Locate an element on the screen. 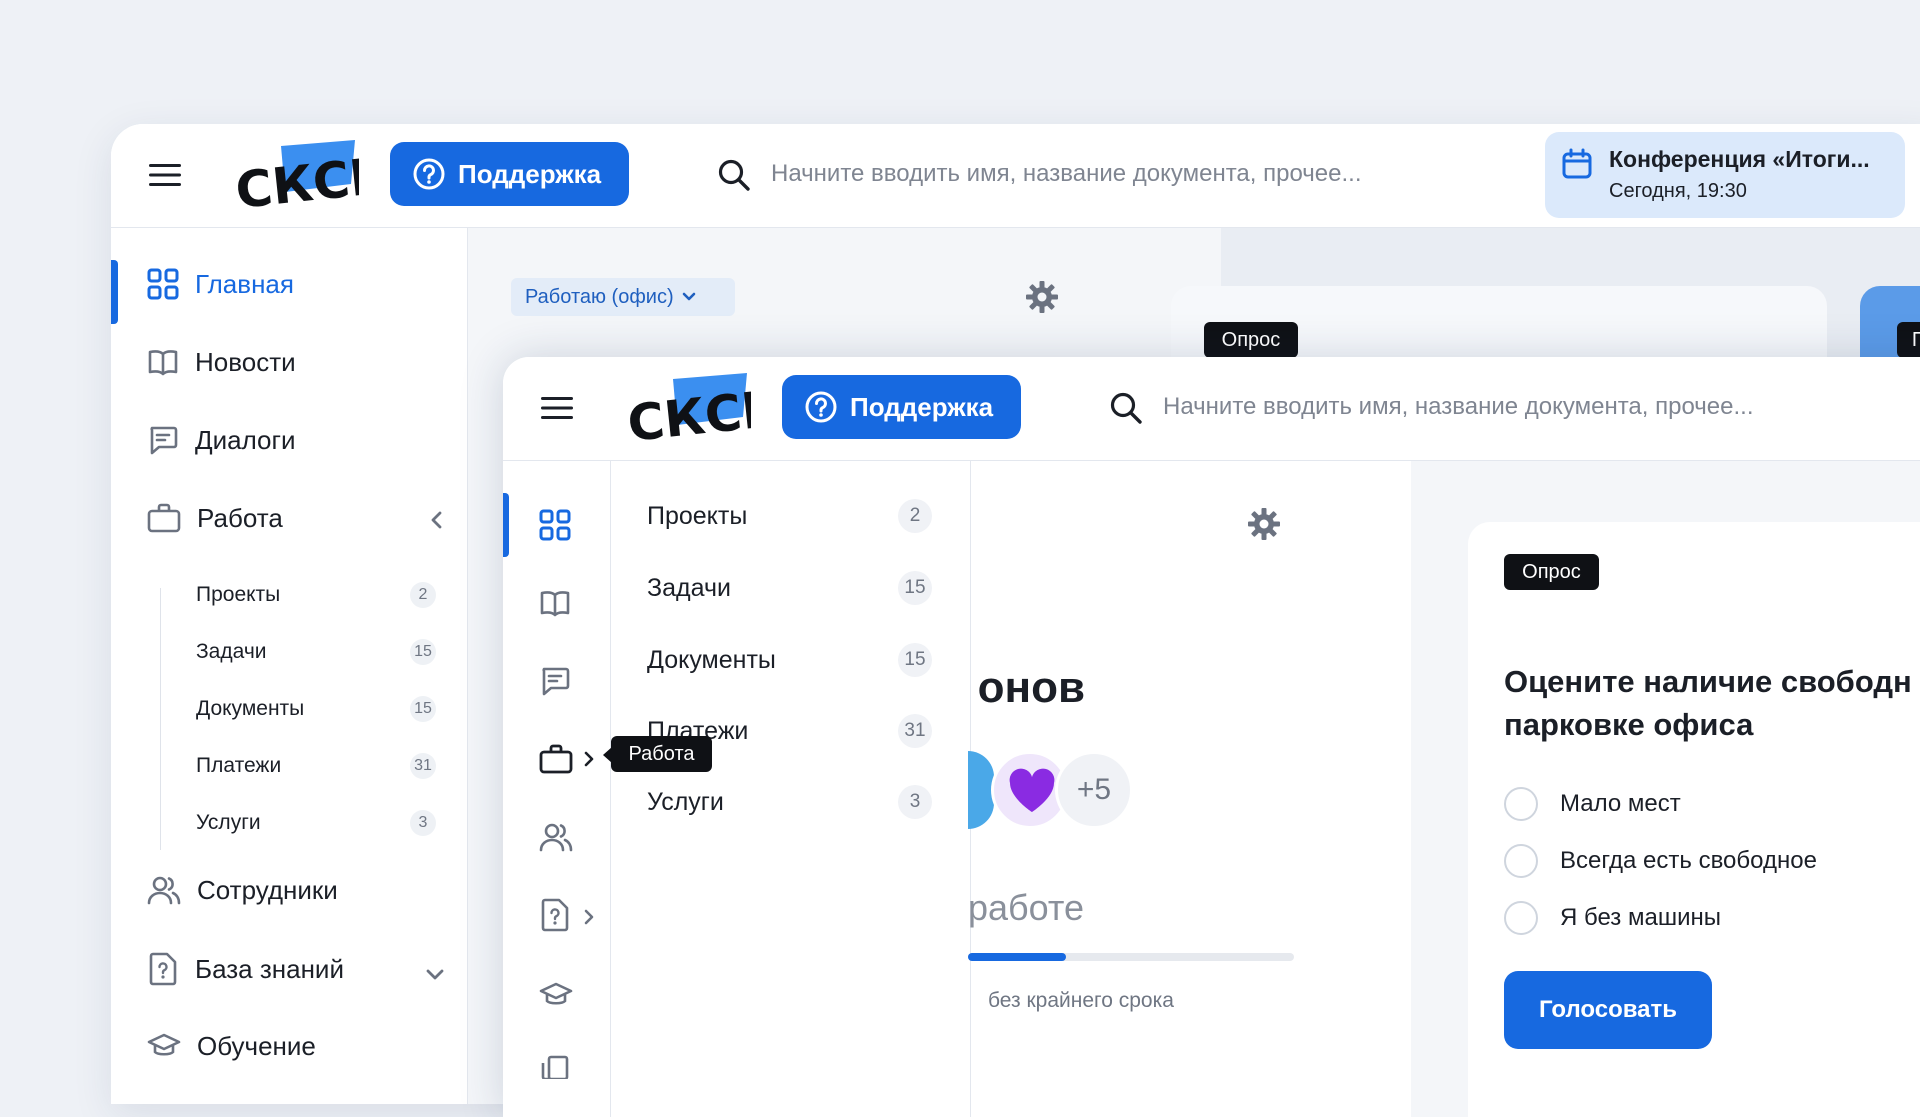 Image resolution: width=1920 pixels, height=1117 pixels. submenu-divider is located at coordinates (160, 719).